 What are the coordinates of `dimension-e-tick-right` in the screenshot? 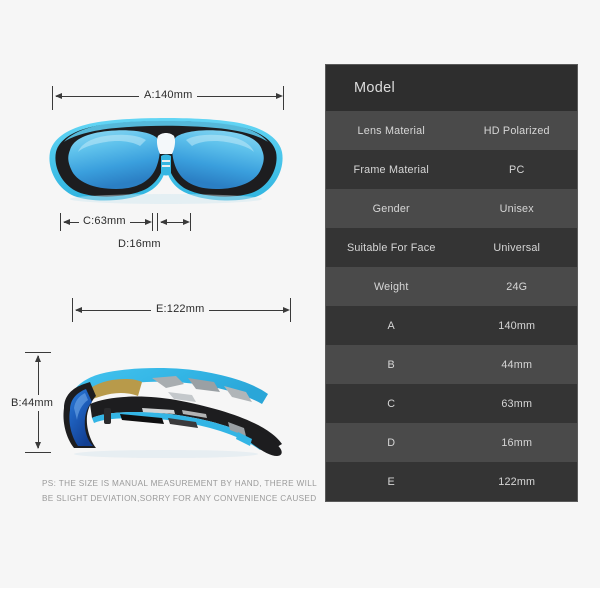 It's located at (290, 310).